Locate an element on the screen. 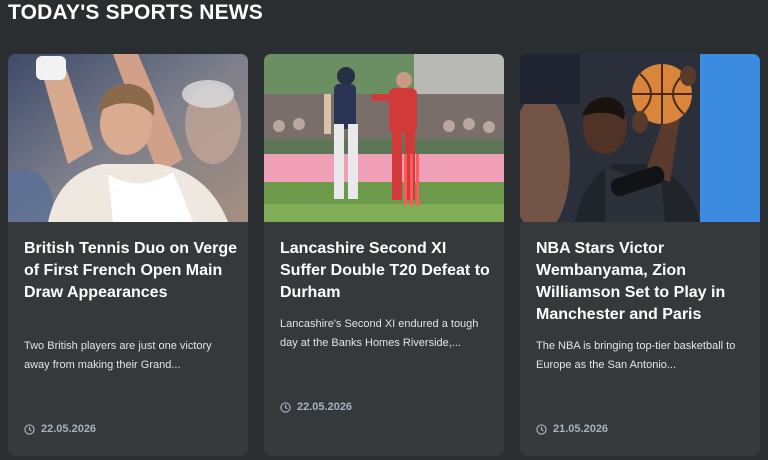 This screenshot has width=768, height=460. cricket-match-photo-icon is located at coordinates (384, 138).